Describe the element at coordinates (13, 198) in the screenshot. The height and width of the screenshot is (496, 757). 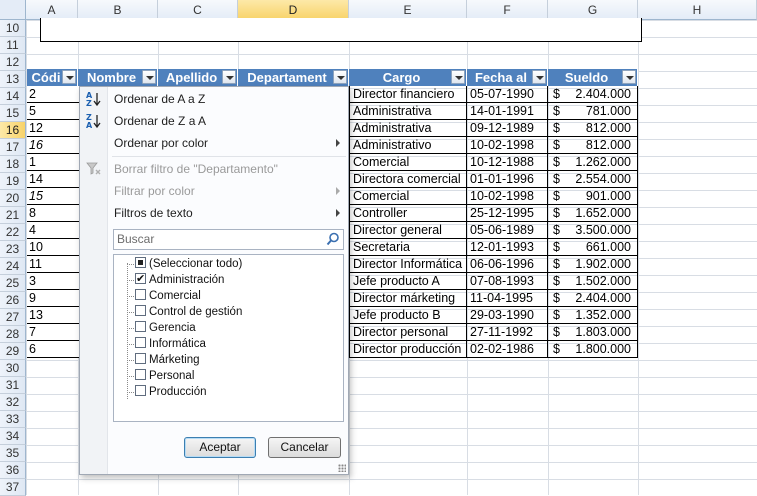
I see `row-header: 20` at that location.